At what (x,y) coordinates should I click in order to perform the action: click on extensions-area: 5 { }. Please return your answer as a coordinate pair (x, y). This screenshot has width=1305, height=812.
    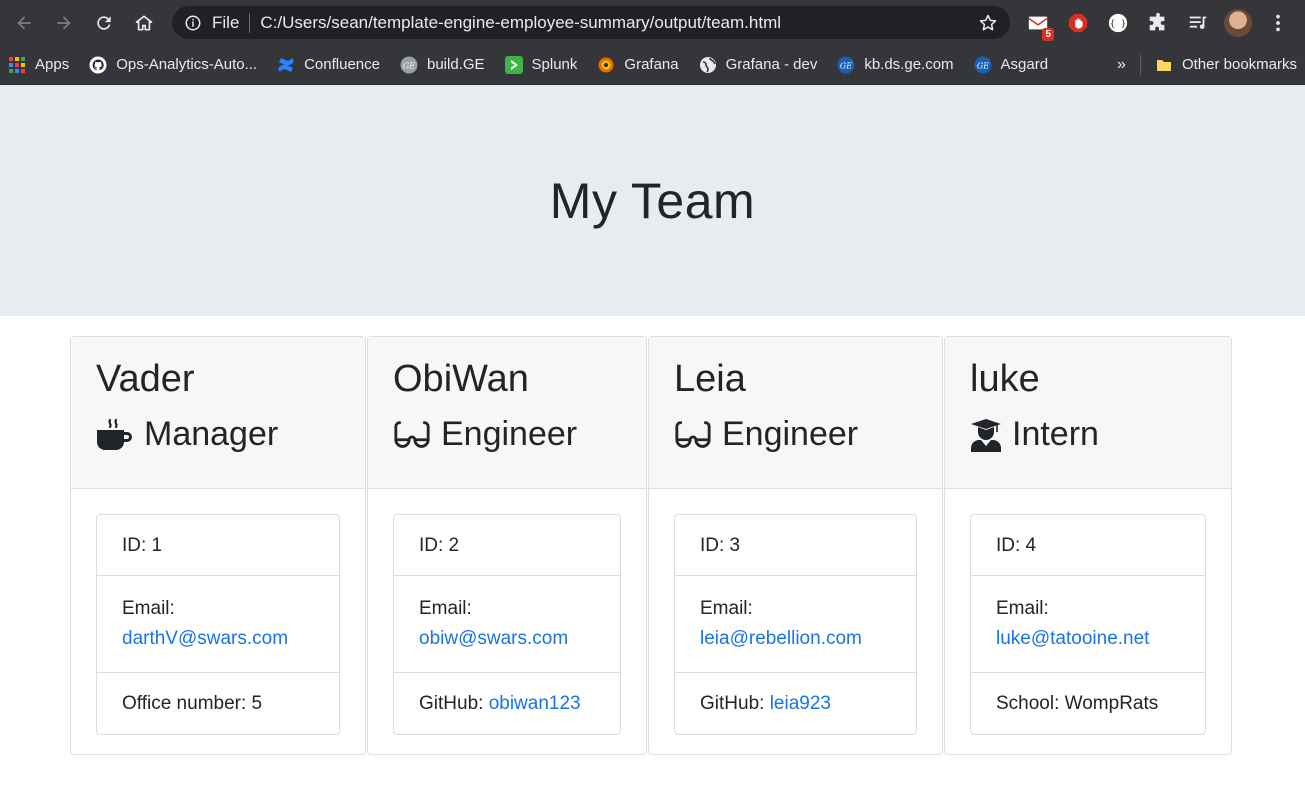
    Looking at the image, I should click on (1164, 23).